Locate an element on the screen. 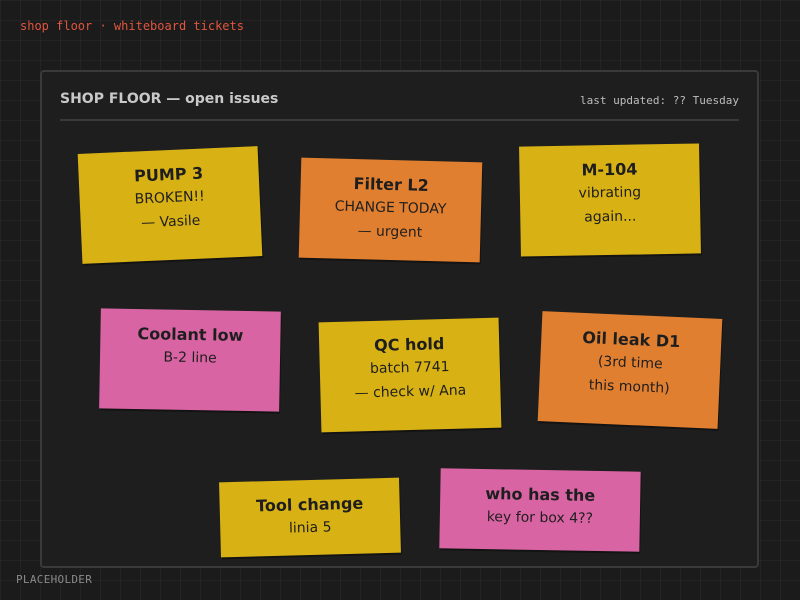  ticket-line: — check w/ Ana is located at coordinates (410, 392).